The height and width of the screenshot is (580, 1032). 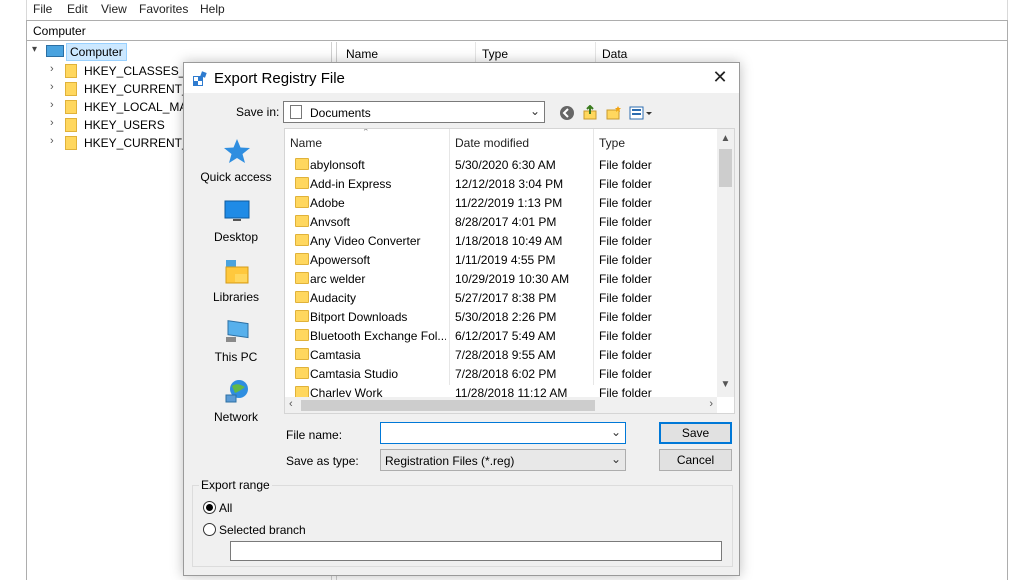 I want to click on up-folder-icon, so click(x=590, y=113).